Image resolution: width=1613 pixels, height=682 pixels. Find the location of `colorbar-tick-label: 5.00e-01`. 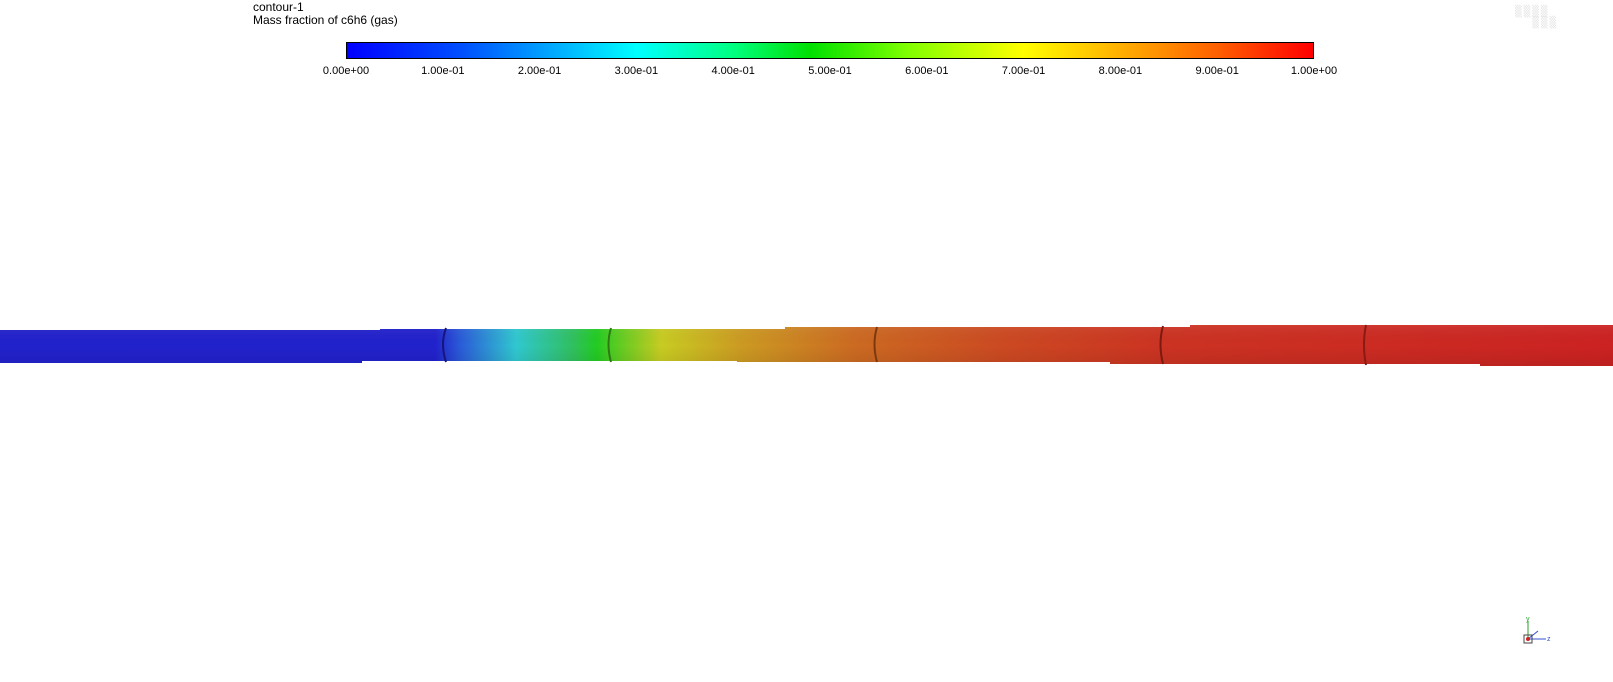

colorbar-tick-label: 5.00e-01 is located at coordinates (830, 71).